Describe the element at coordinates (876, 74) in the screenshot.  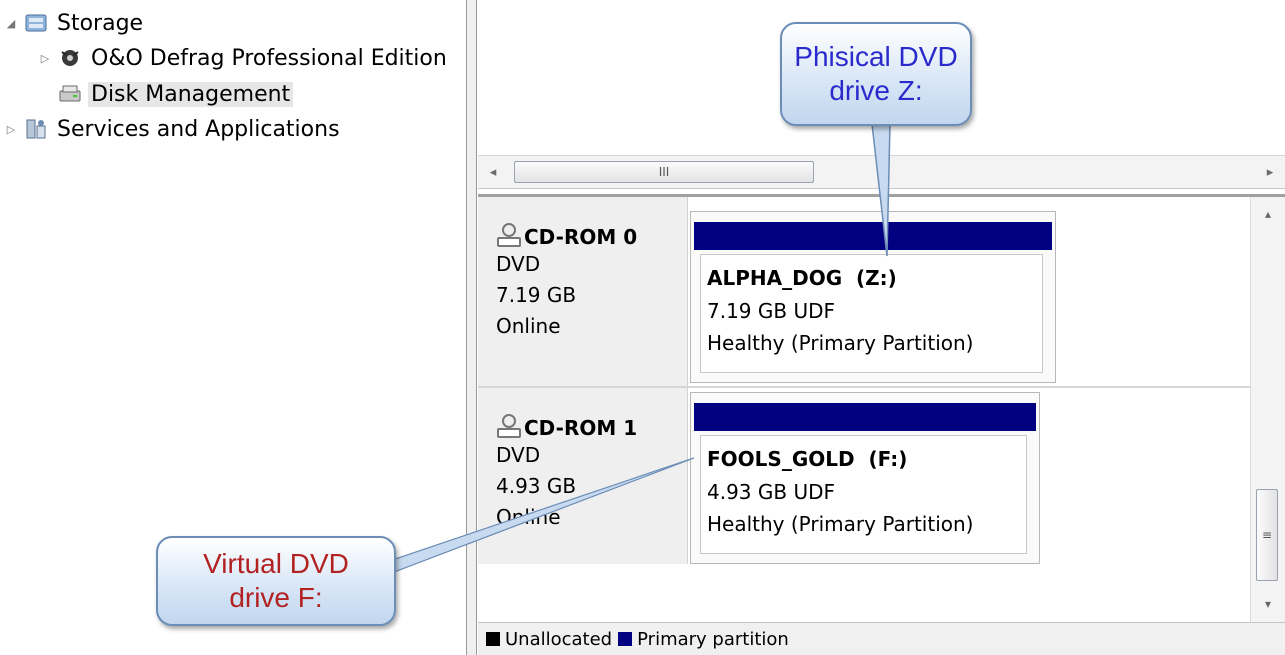
I see `callout-physical-dvd: Phisical DVD drive Z:` at that location.